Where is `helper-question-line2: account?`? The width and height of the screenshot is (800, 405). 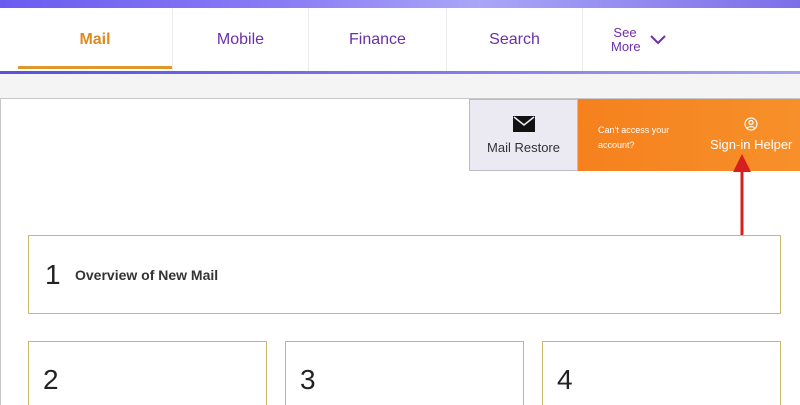
helper-question-line2: account? is located at coordinates (616, 145).